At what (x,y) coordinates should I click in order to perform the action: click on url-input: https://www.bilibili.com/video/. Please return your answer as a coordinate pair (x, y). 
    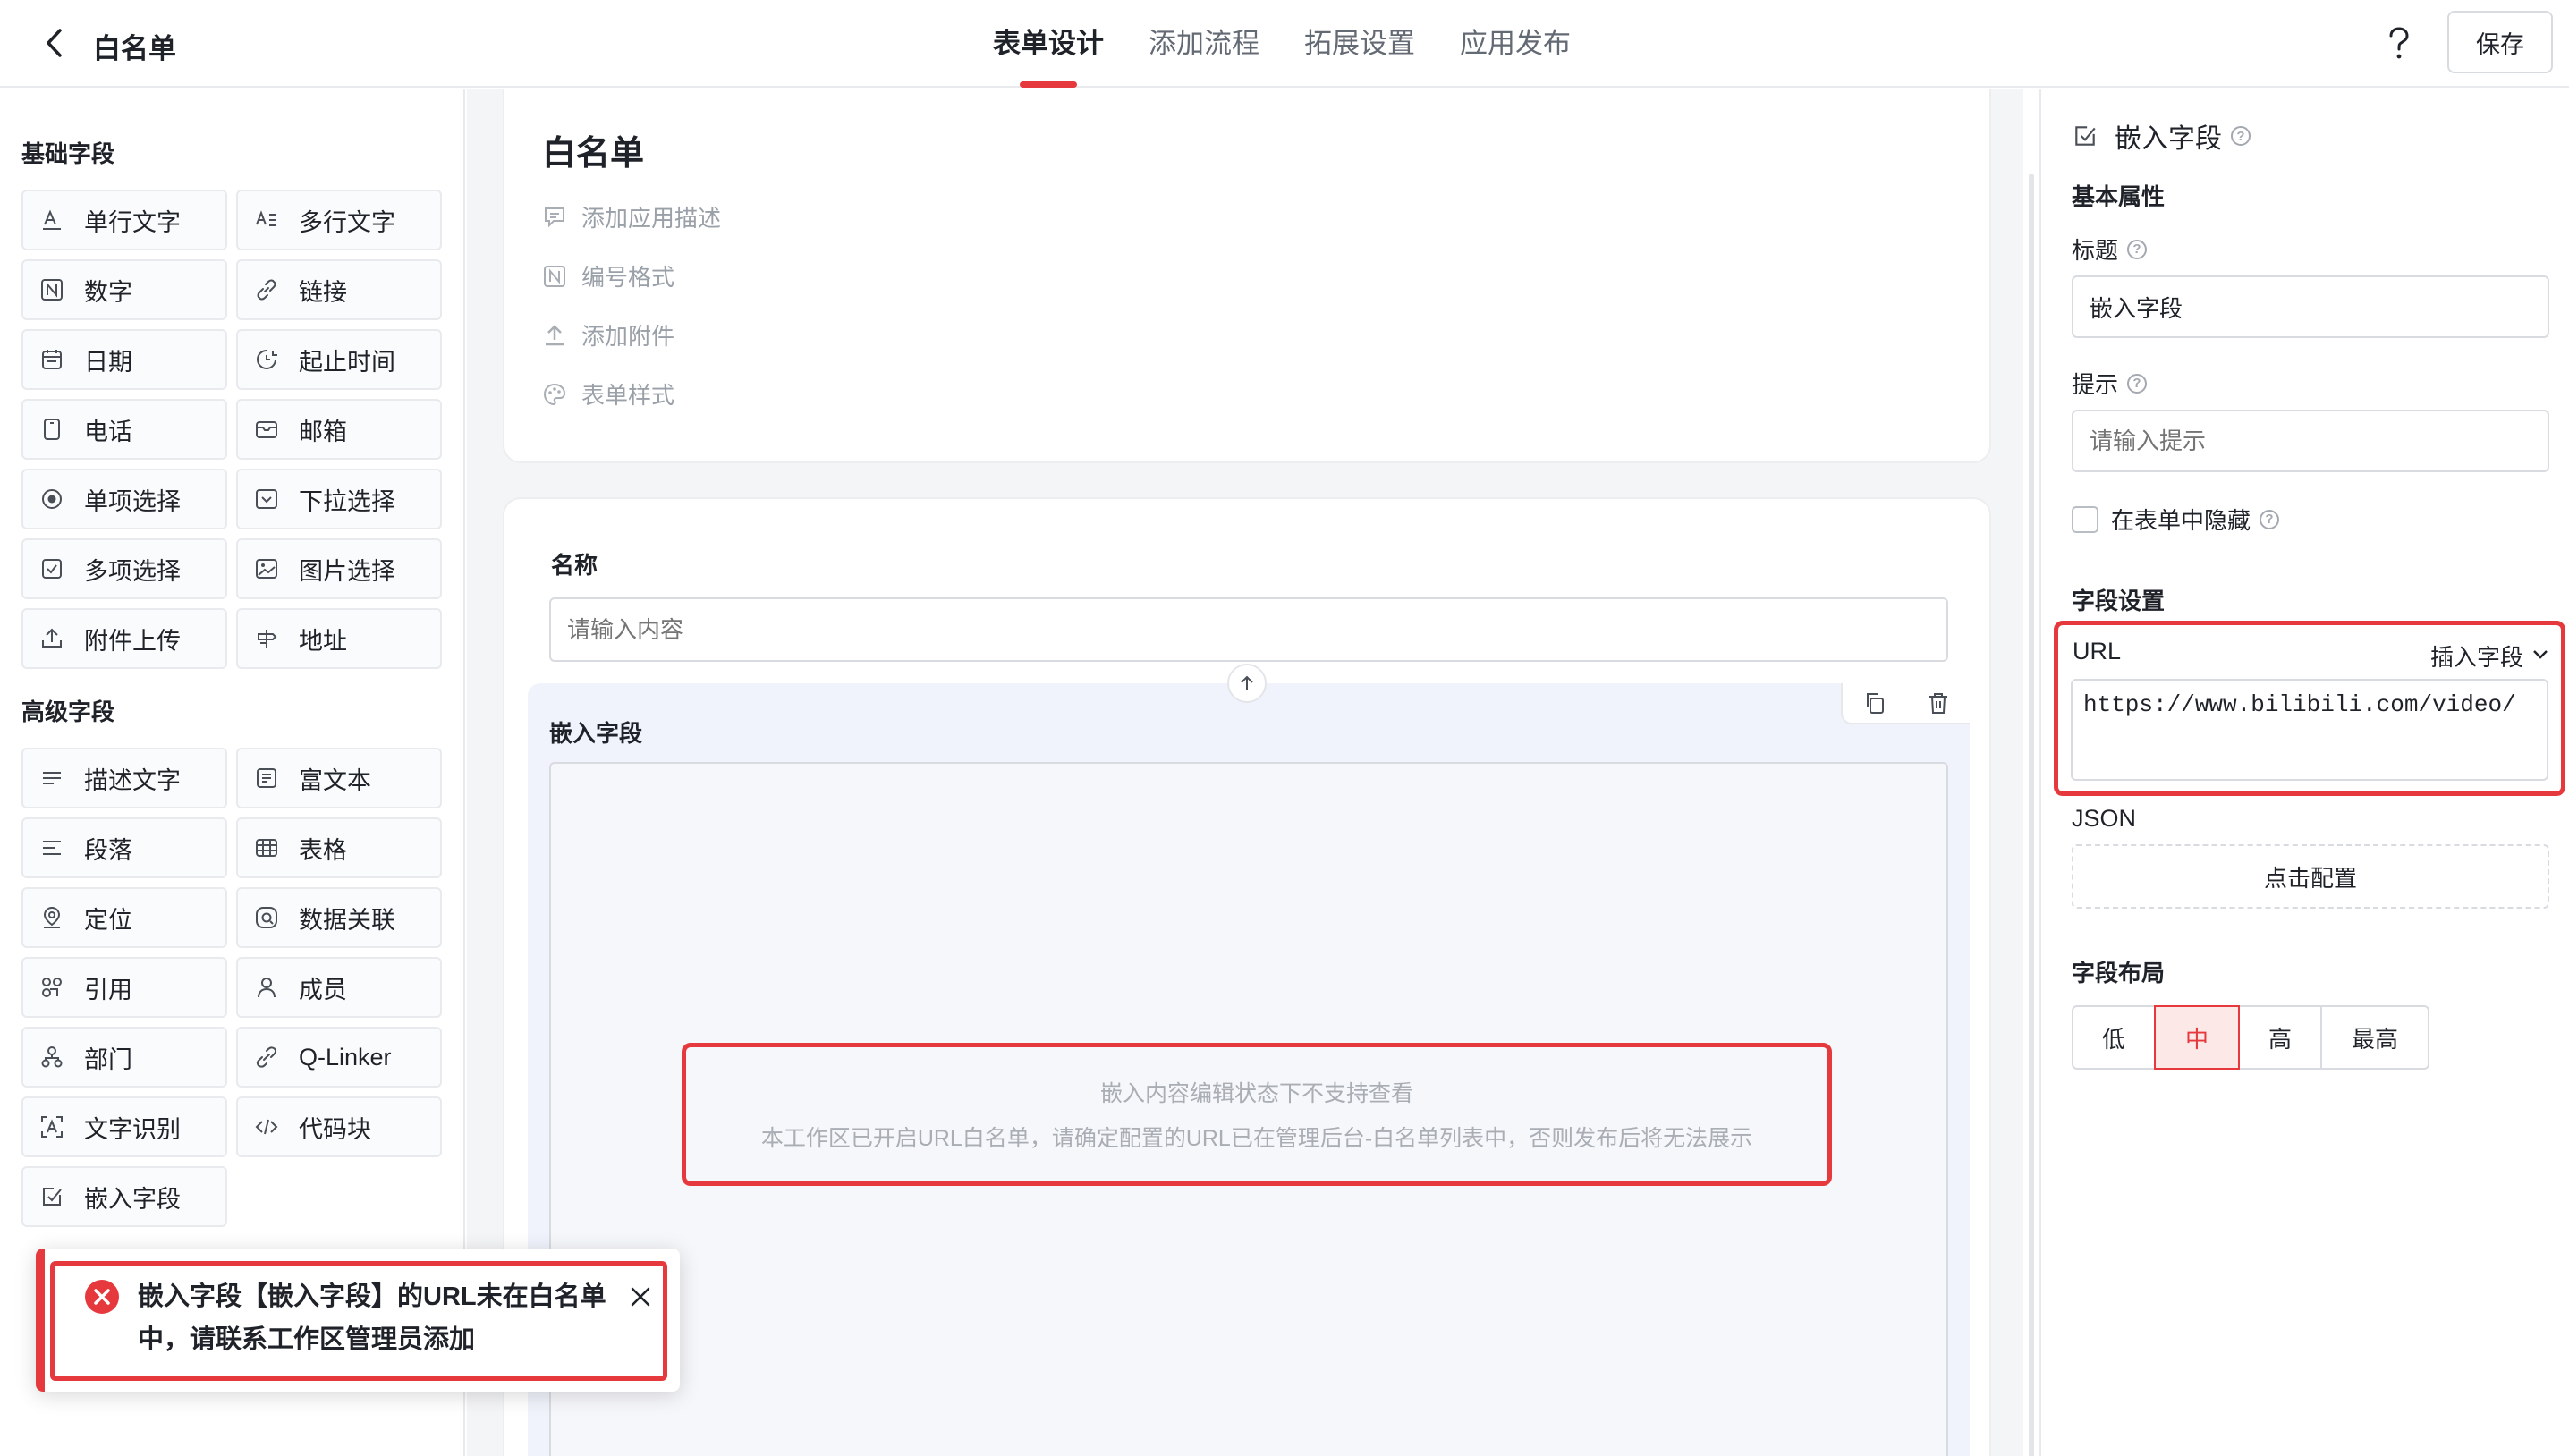
    Looking at the image, I should click on (2310, 730).